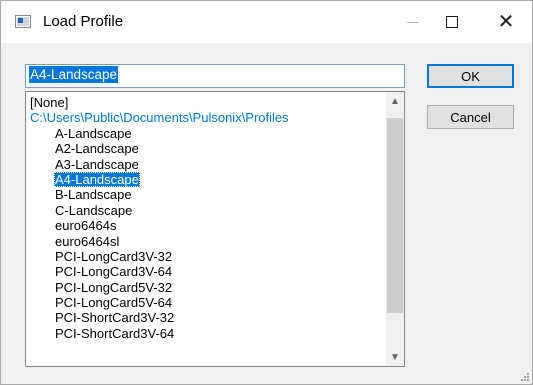 The image size is (533, 385). What do you see at coordinates (215, 76) in the screenshot?
I see `profile-name-input: A4-Landscape` at bounding box center [215, 76].